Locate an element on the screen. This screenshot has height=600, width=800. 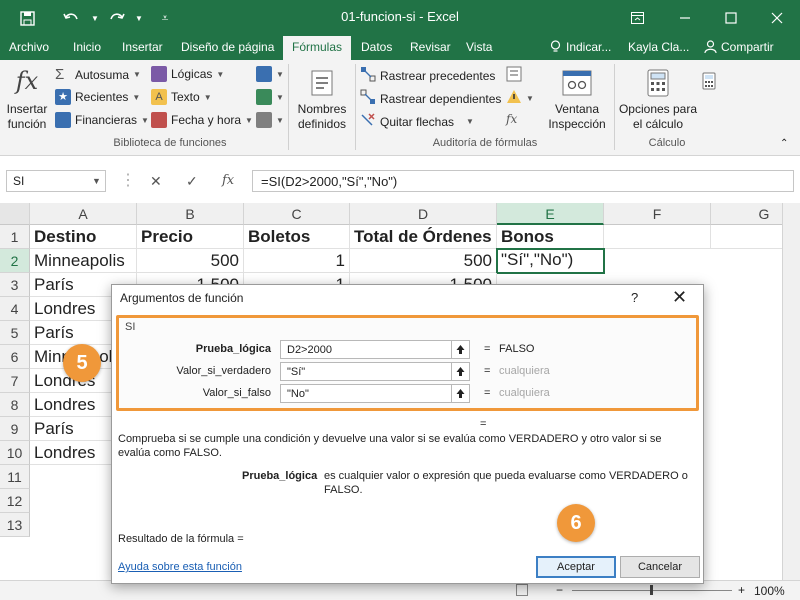
cell-d1: Total de Órdenes is located at coordinates (423, 237).